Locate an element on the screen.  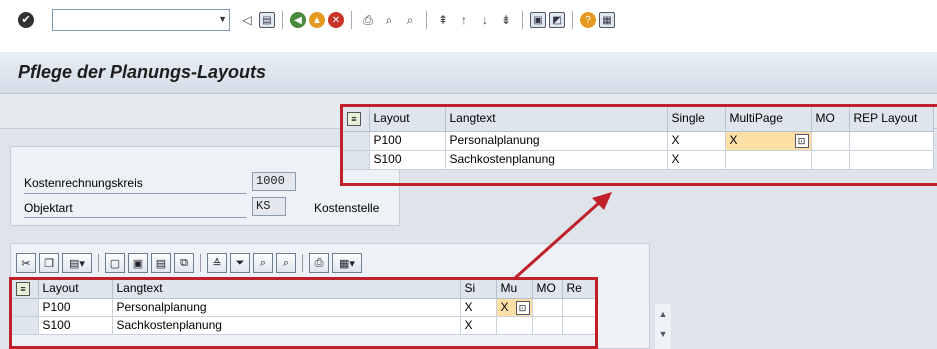
objektart-field: KS is located at coordinates (269, 206).